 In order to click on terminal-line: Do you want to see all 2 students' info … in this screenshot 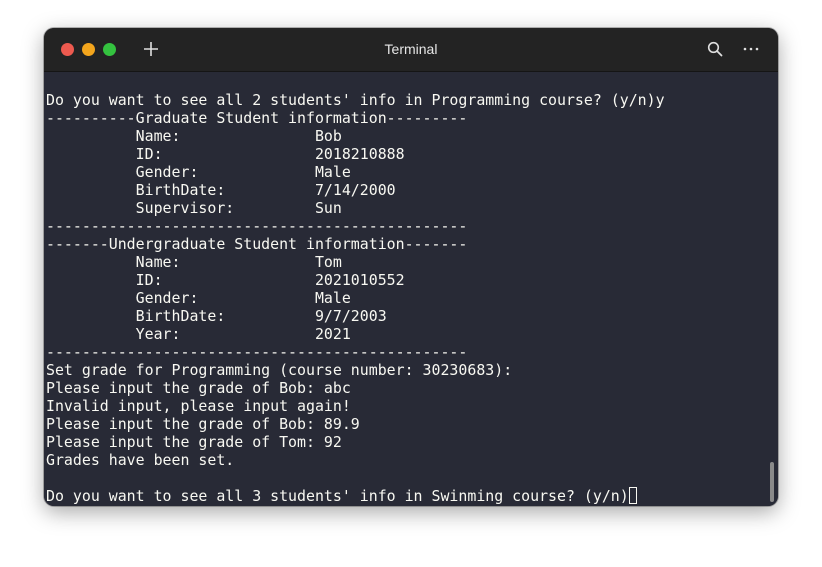, I will do `click(355, 100)`.